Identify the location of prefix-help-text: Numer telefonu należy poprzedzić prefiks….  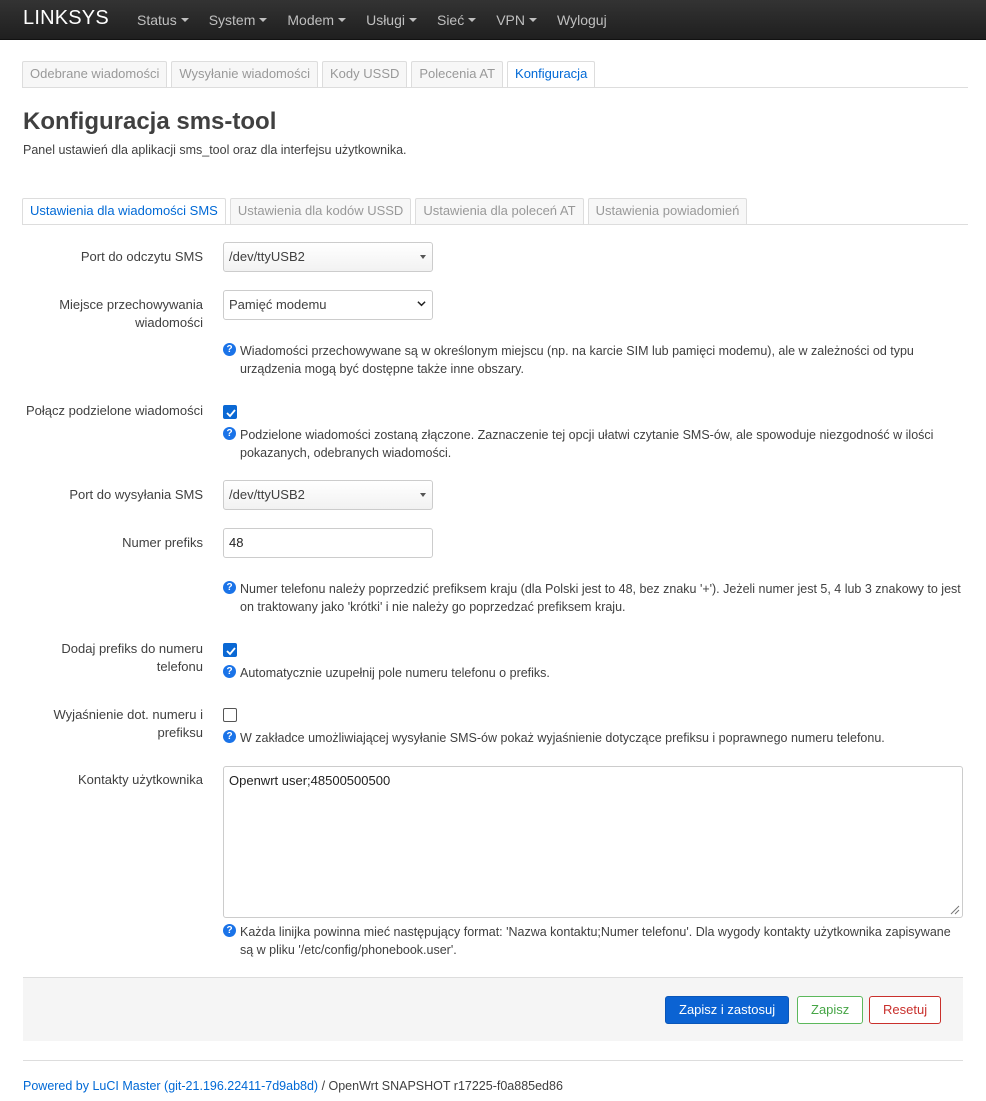
(600, 598).